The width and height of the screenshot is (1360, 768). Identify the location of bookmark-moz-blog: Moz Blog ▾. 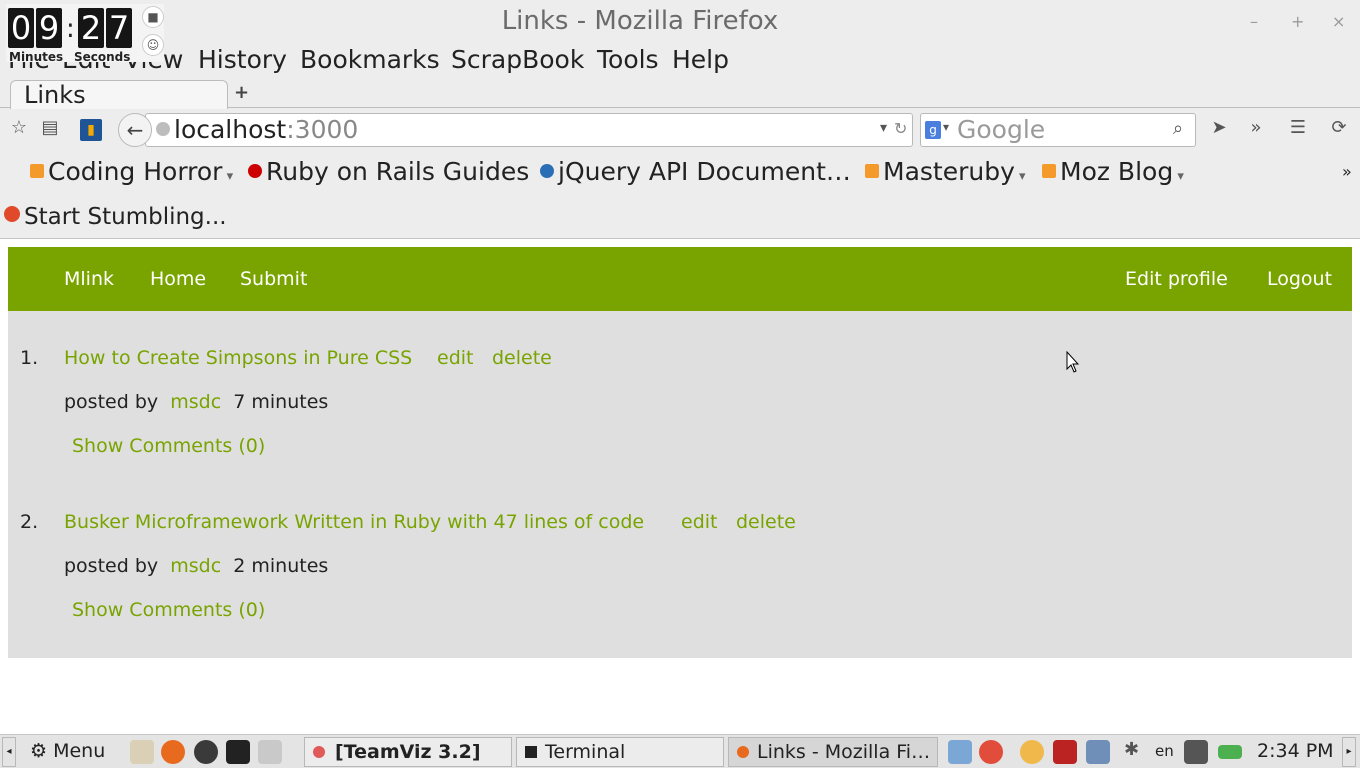
(1113, 174).